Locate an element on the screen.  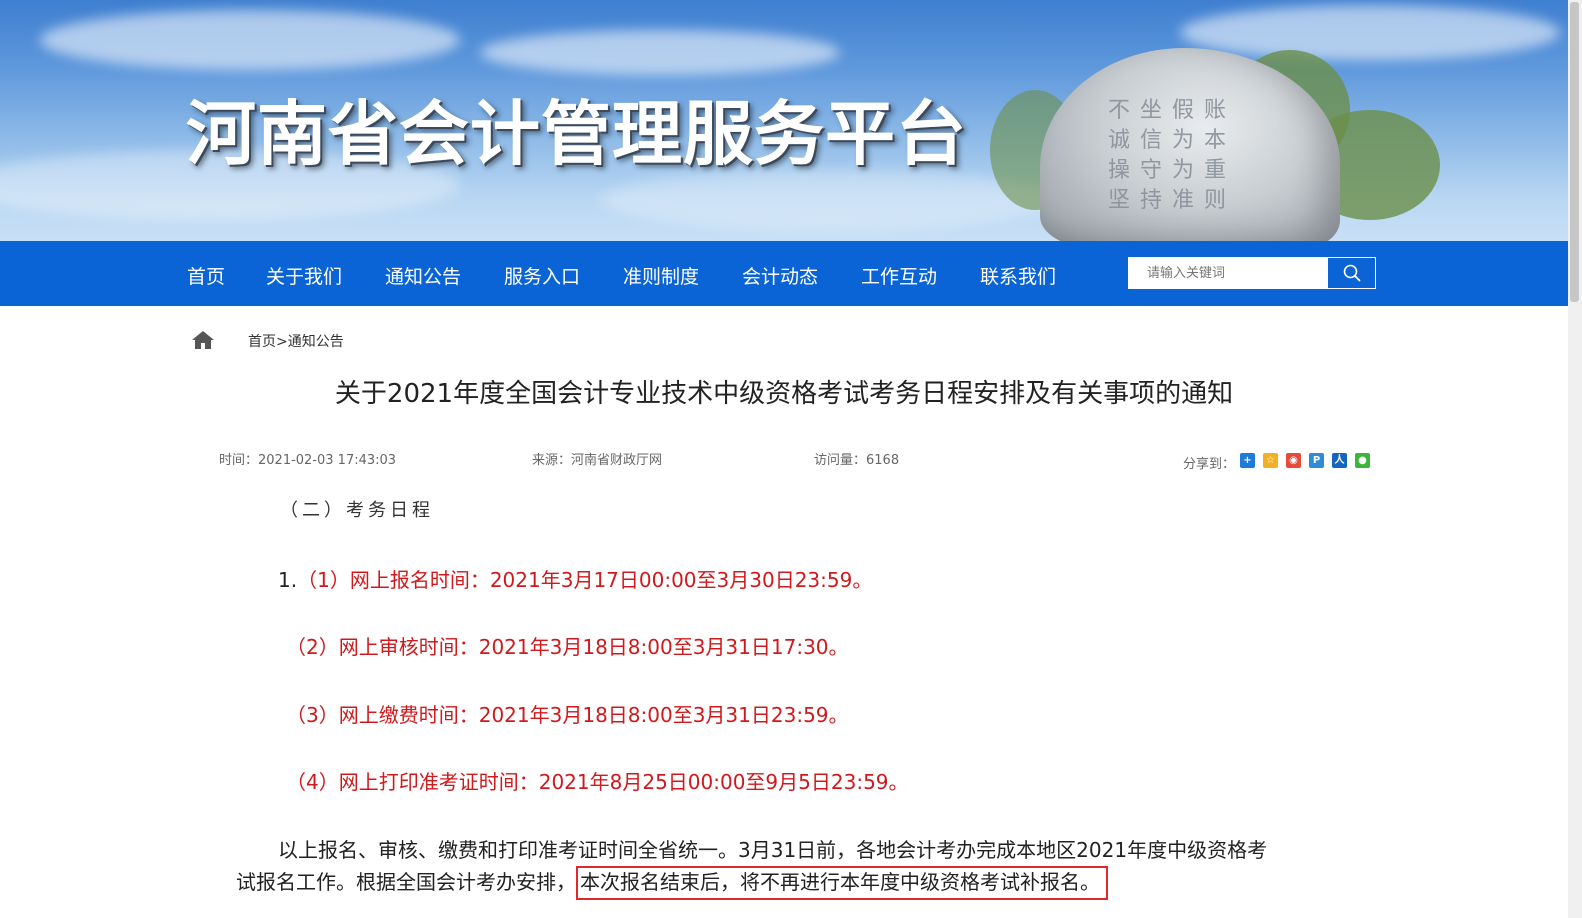
highlighted-notice: 本次报名结束后，将不再进行本年度中级资格考试补报名。 is located at coordinates (842, 883).